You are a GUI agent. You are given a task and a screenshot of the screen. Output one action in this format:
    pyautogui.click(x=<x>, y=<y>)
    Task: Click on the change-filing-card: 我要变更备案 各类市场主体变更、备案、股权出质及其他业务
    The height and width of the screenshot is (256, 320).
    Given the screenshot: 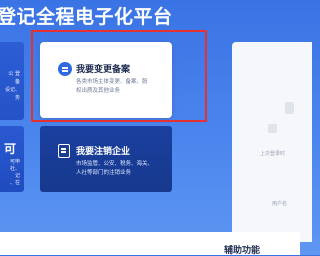 What is the action you would take?
    pyautogui.click(x=106, y=80)
    